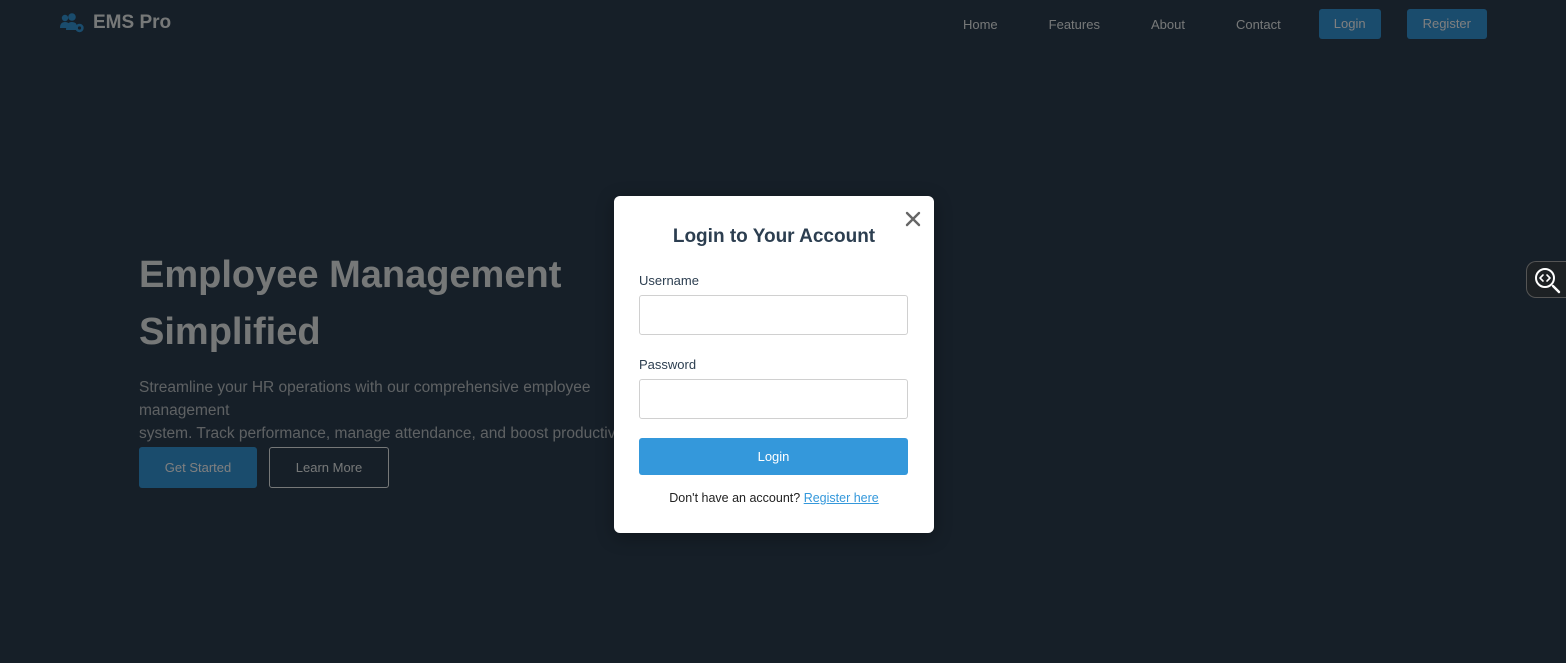 Image resolution: width=1566 pixels, height=663 pixels. I want to click on username-input, so click(773, 315).